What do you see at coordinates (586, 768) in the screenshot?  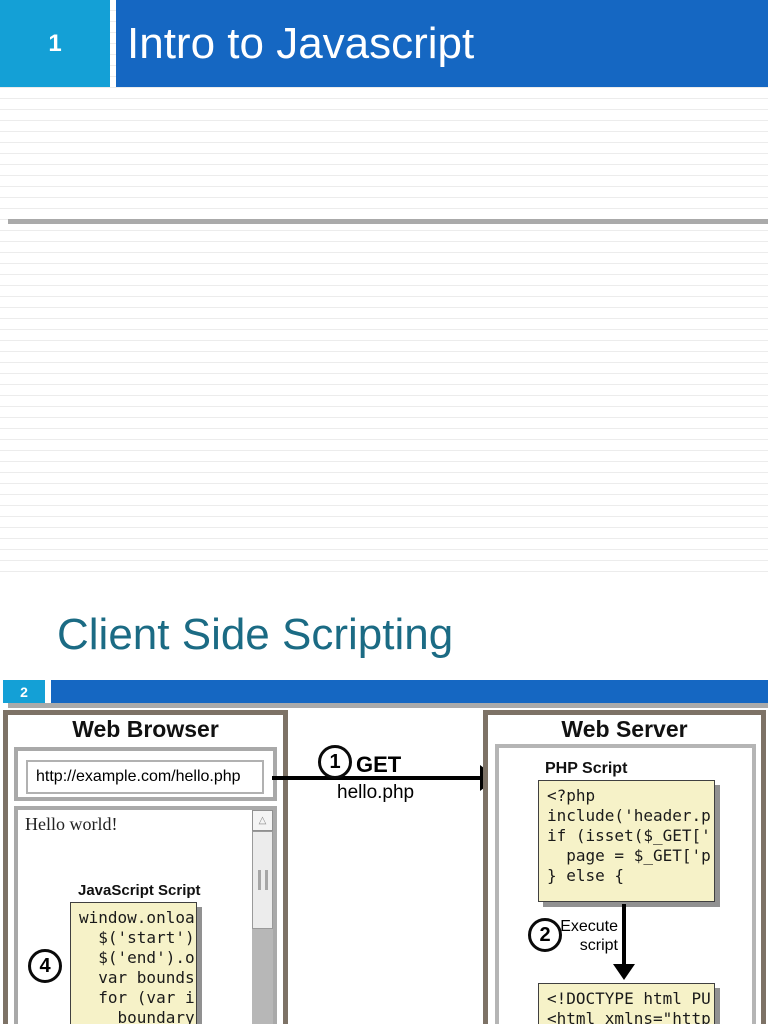 I see `php-script-label: PHP Script` at bounding box center [586, 768].